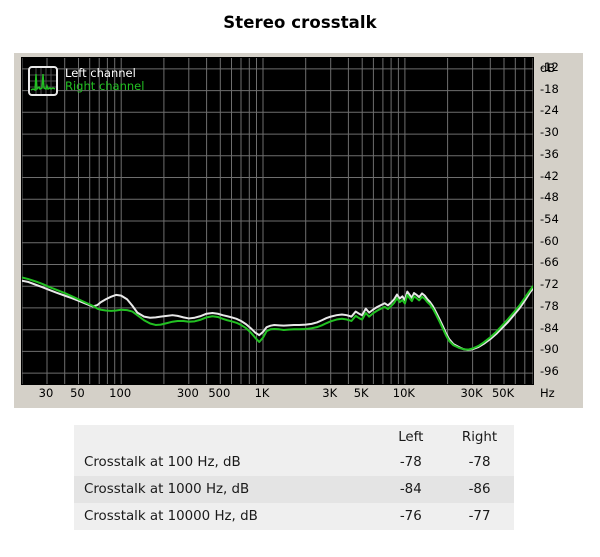 This screenshot has height=557, width=600. I want to click on y-axis-tick-neg12: -12, so click(549, 66).